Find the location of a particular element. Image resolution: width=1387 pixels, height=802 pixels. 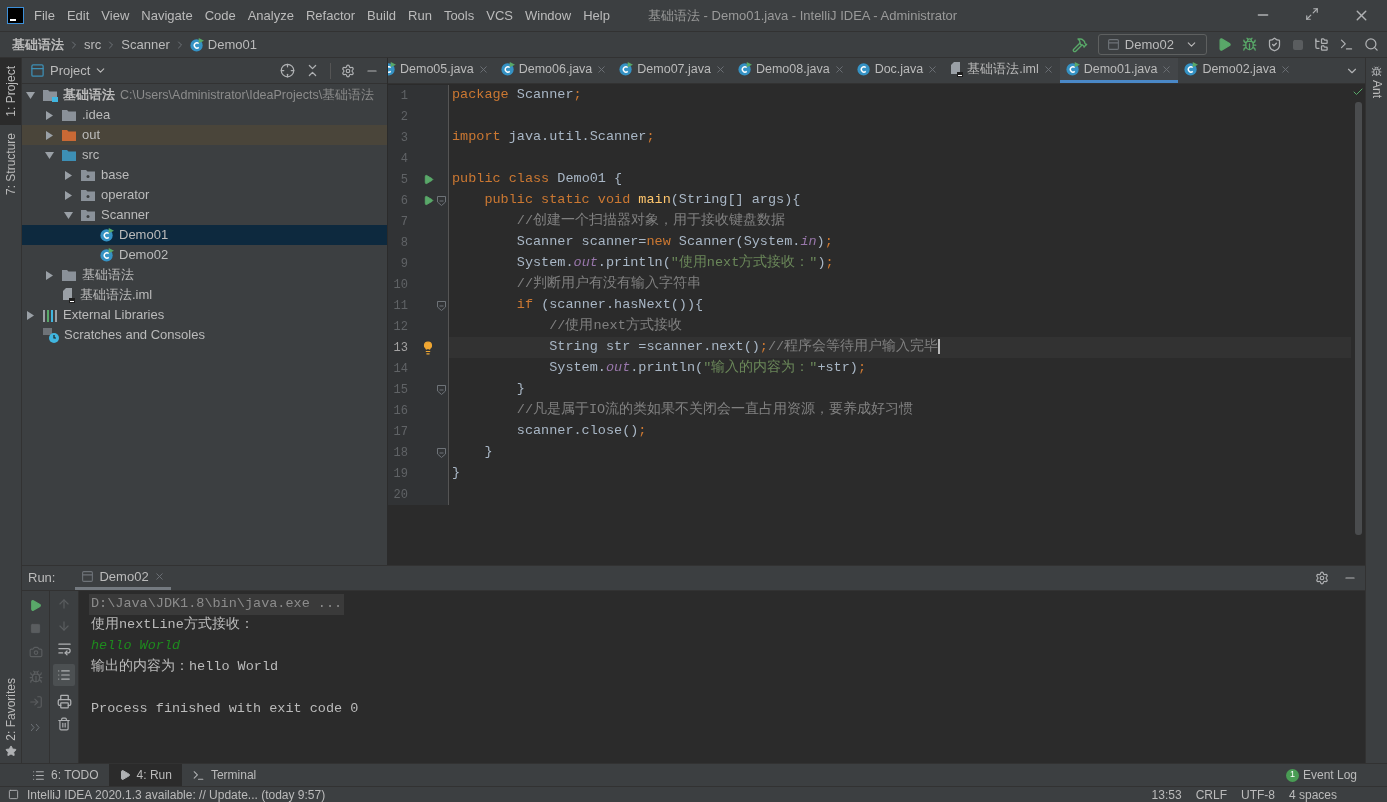

menu-item: Refactor is located at coordinates (330, 15).